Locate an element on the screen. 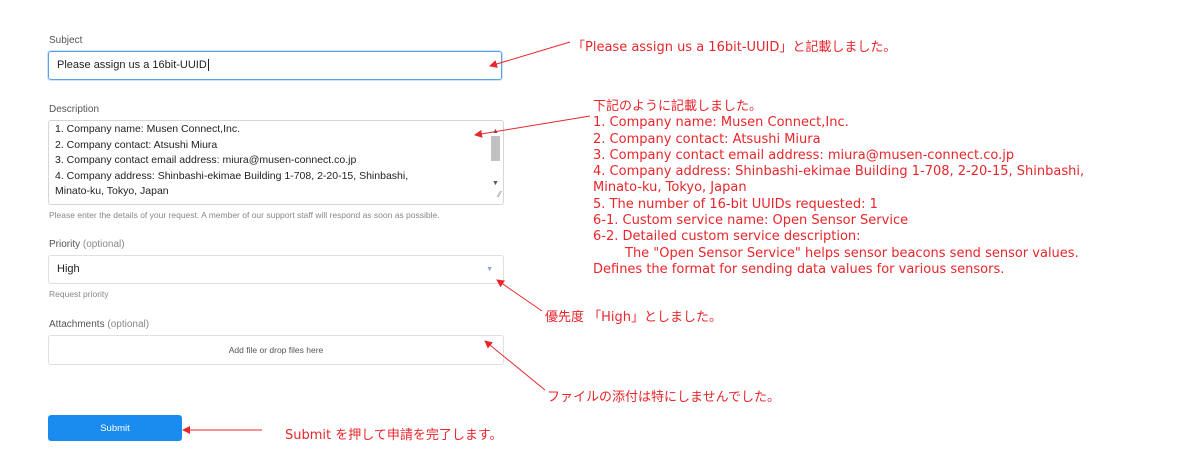 The image size is (1200, 470). description-arrow is located at coordinates (532, 126).